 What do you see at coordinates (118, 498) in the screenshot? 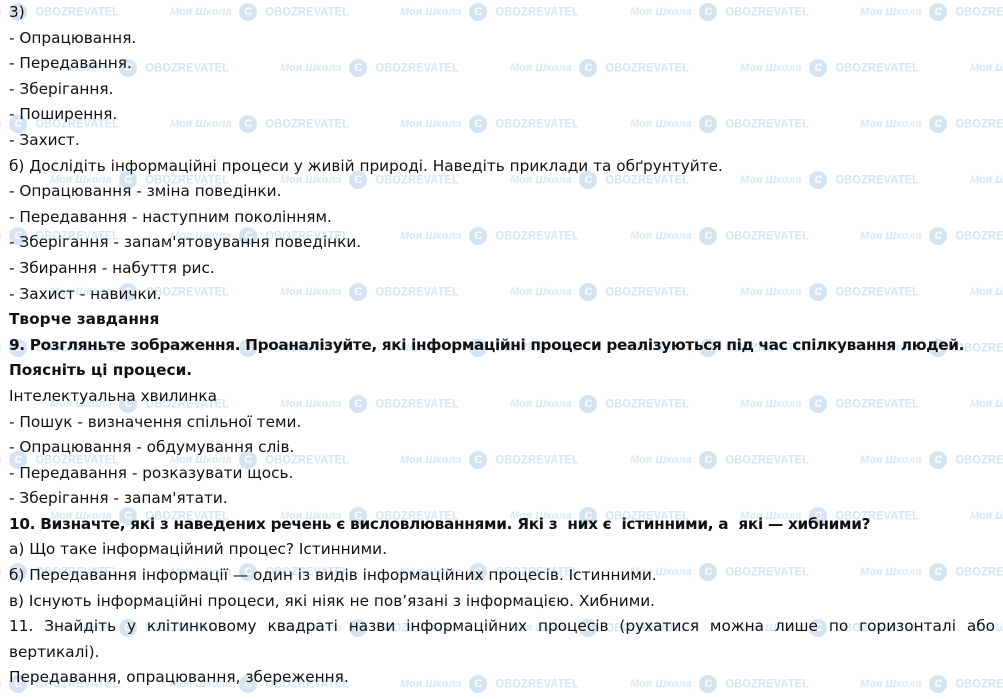
I see `list-item: - Зберігання - запам'ятати.` at bounding box center [118, 498].